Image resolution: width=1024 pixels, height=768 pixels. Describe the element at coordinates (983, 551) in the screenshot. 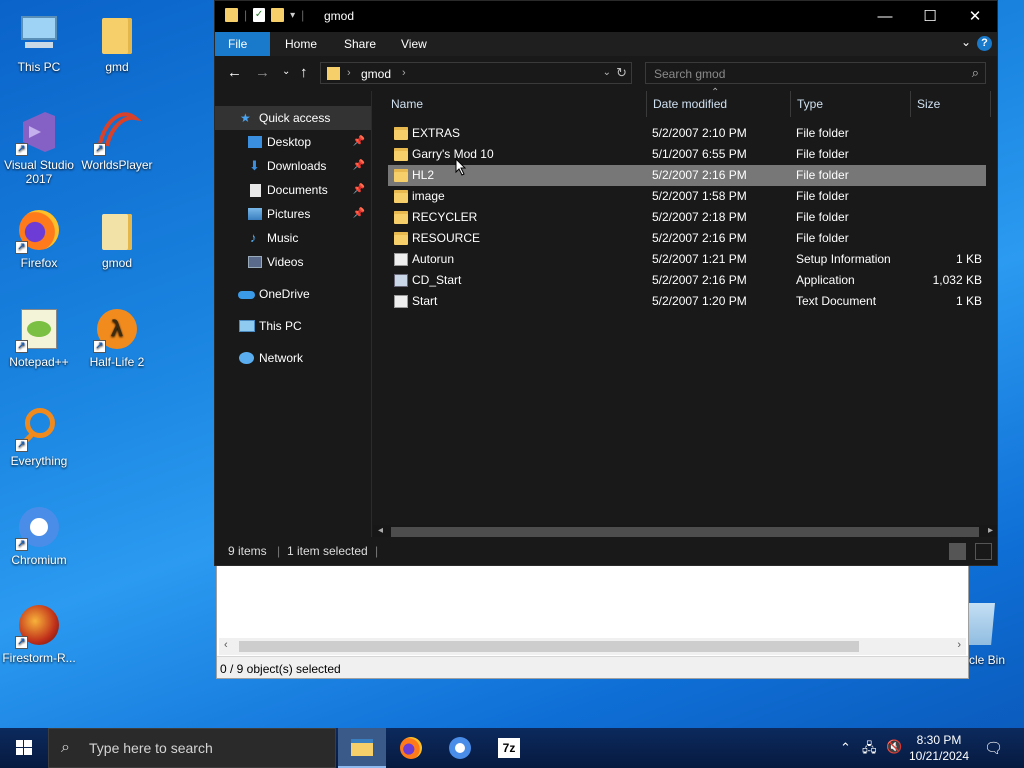

I see `large-icons-view-button` at that location.